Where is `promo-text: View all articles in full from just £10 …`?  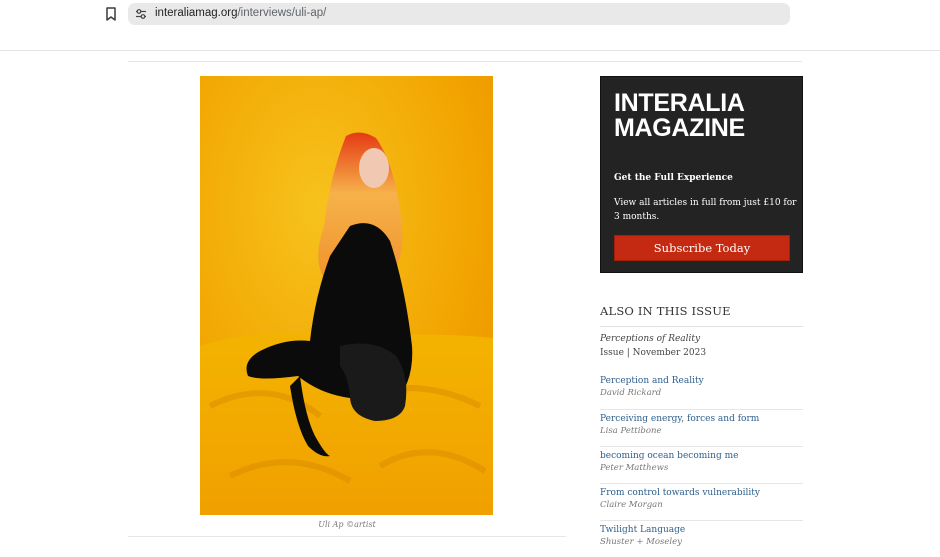
promo-text: View all articles in full from just £10 … is located at coordinates (705, 210).